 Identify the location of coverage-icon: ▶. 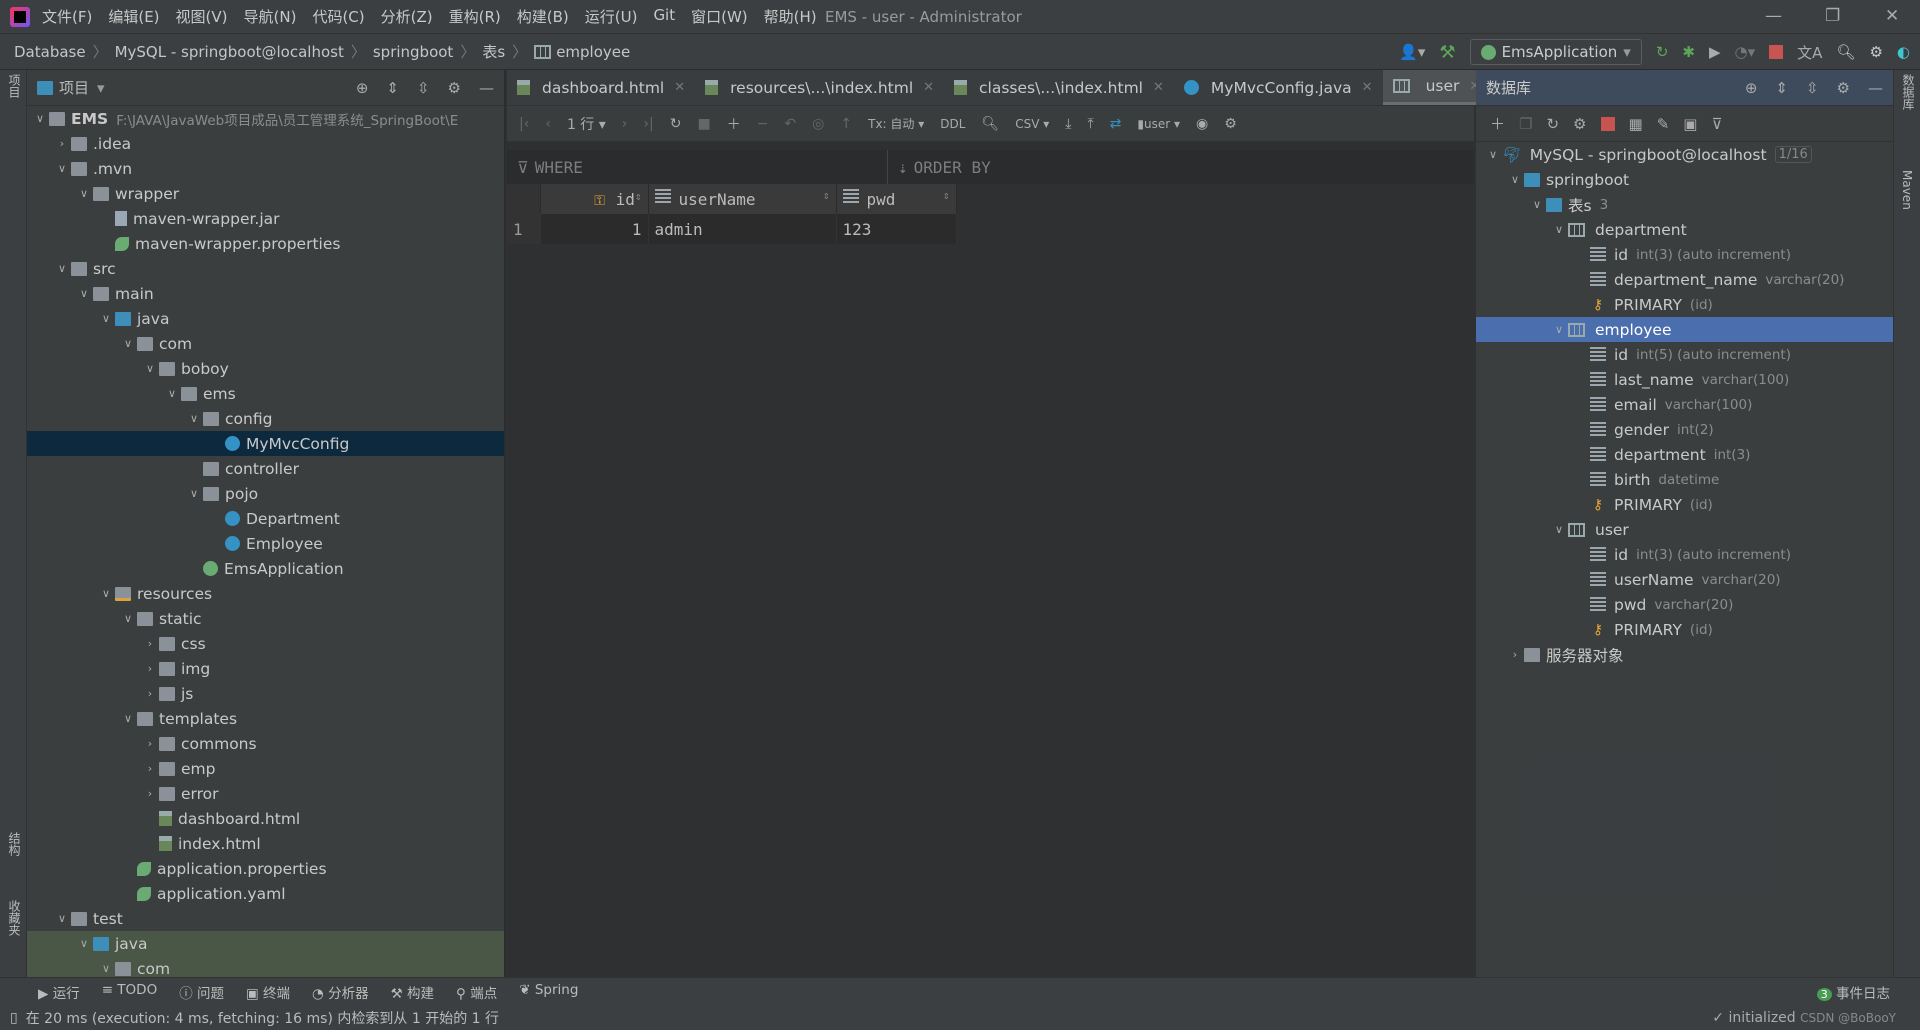
(1715, 52).